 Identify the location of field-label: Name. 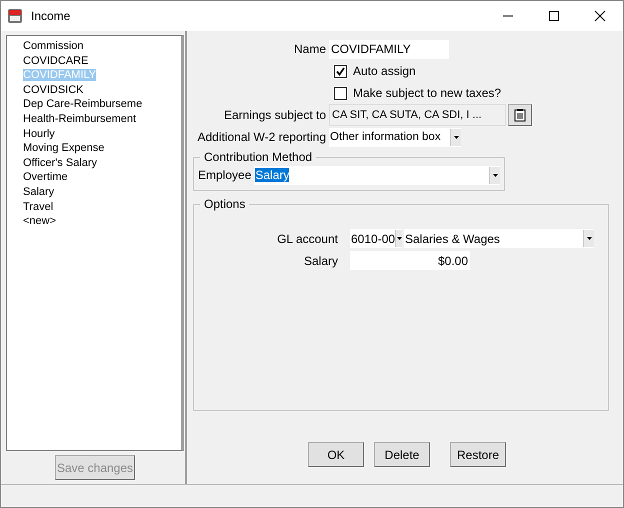
(309, 49).